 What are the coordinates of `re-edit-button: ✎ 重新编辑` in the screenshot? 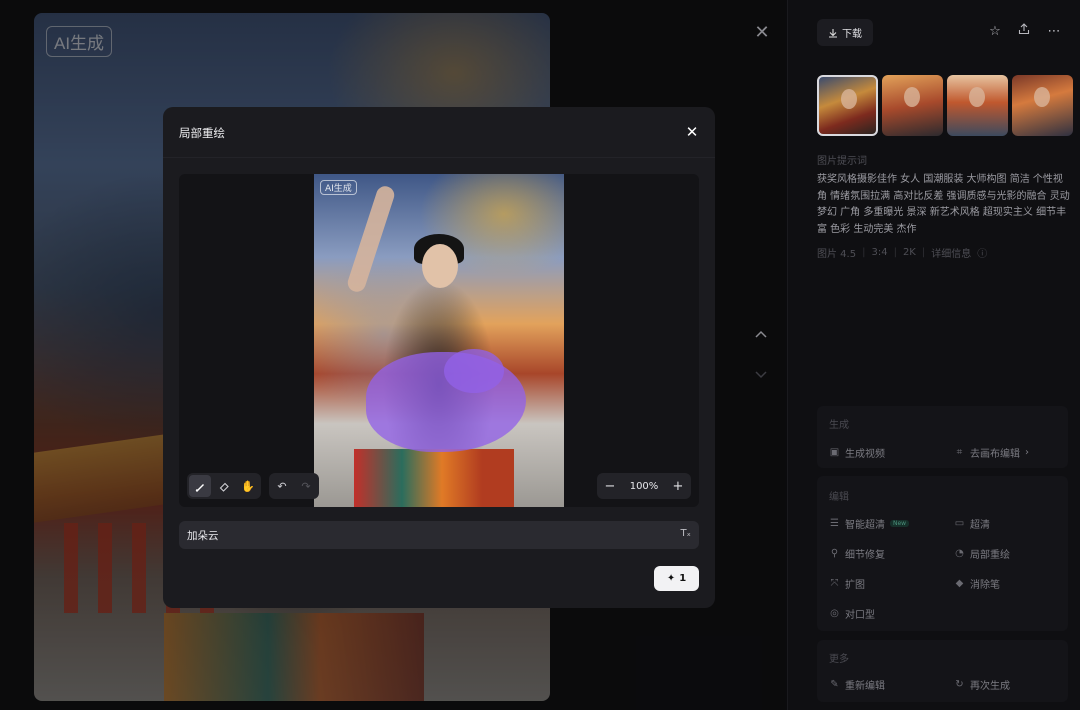 It's located at (857, 684).